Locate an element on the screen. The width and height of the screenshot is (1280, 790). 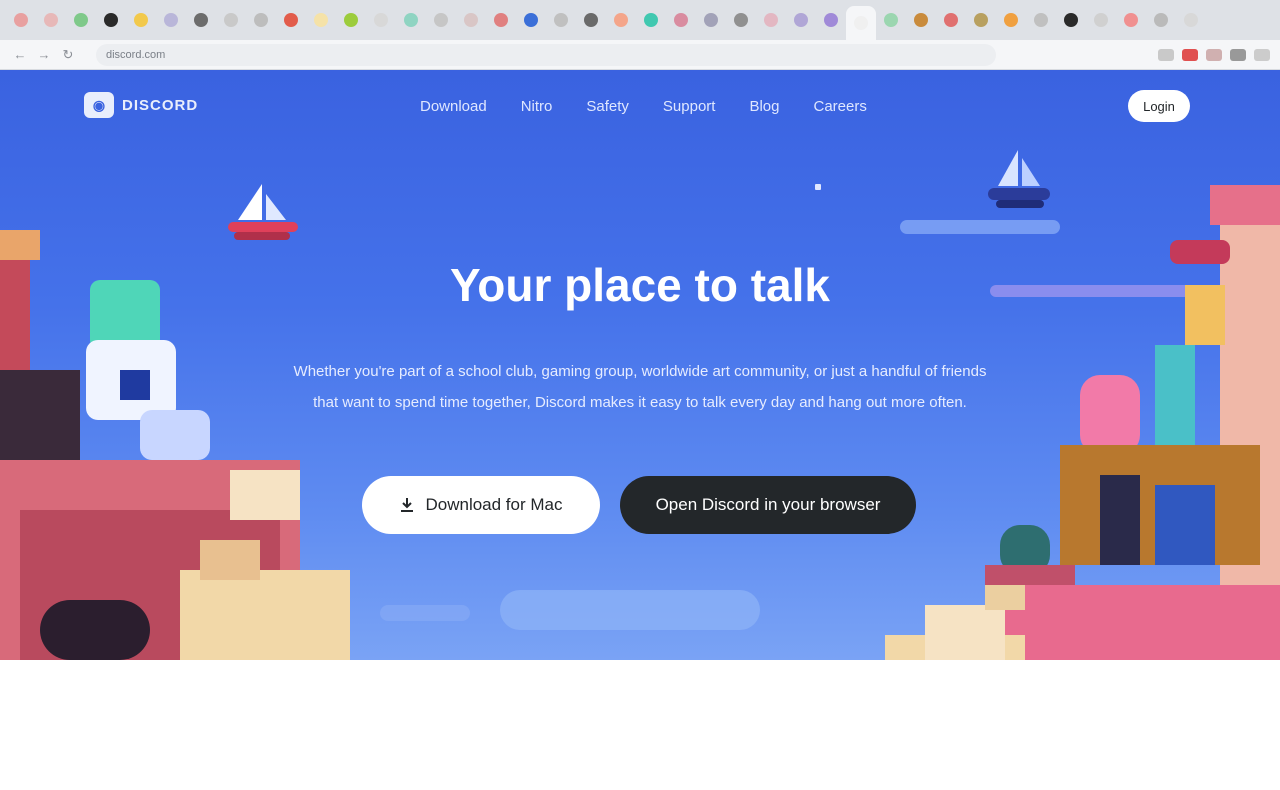
download-button: Download for Mac is located at coordinates (481, 505).